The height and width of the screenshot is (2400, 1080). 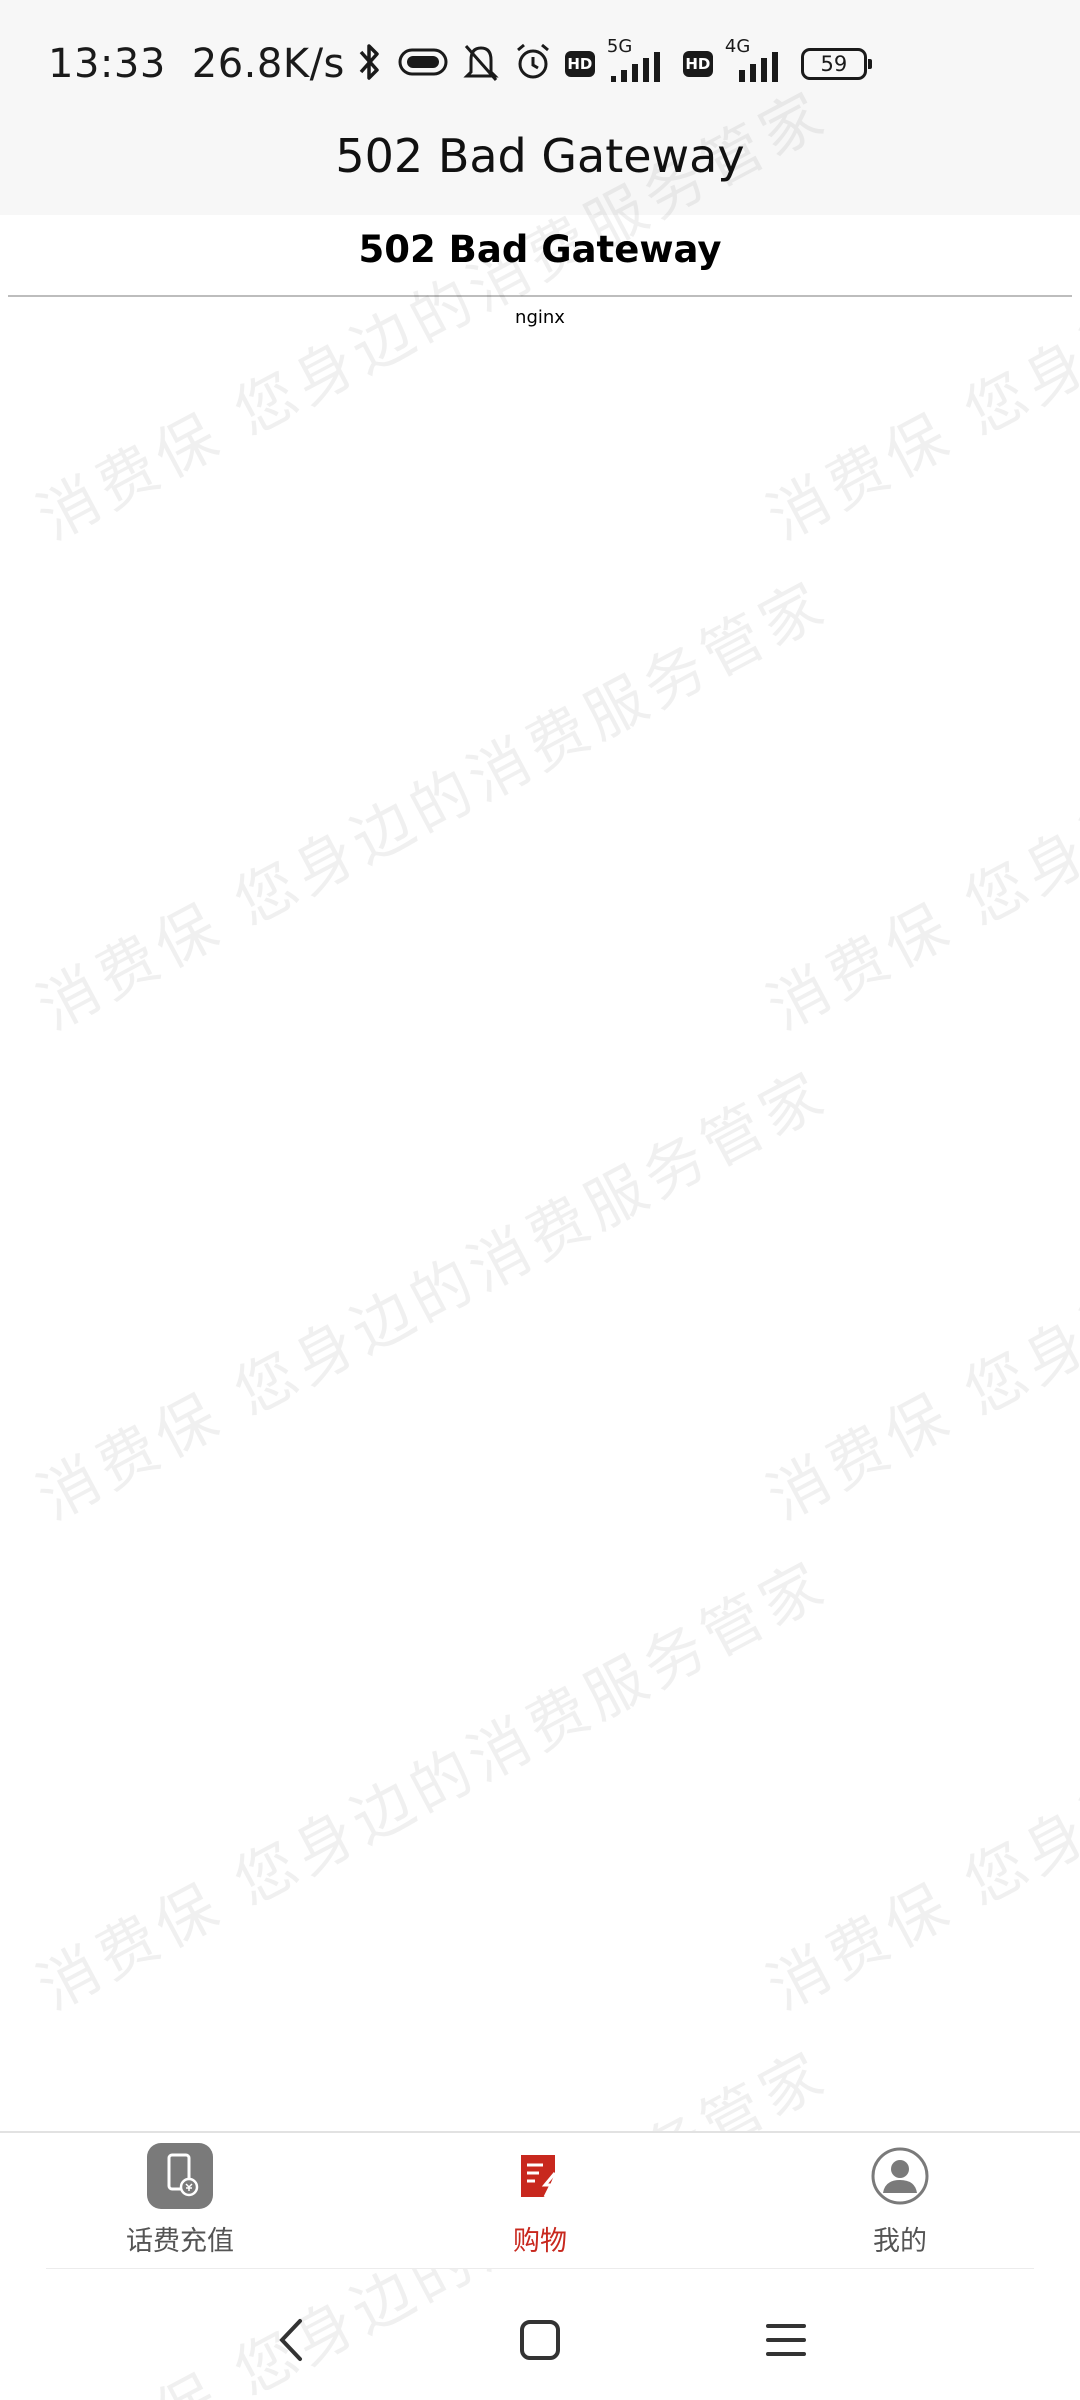 I want to click on tab-label: 我的, so click(x=900, y=2241).